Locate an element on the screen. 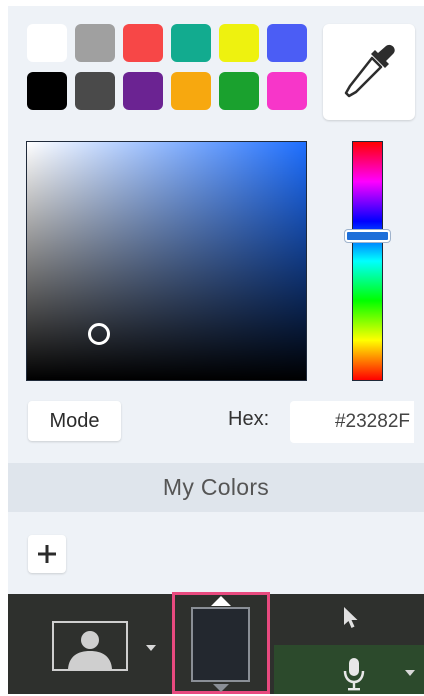 Image resolution: width=424 pixels, height=696 pixels. camera-button is located at coordinates (90, 646).